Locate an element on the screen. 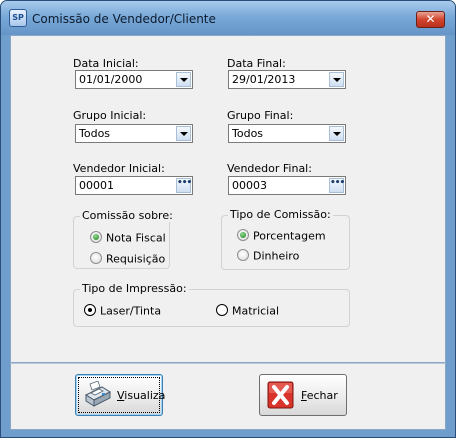 This screenshot has width=456, height=438. grupo-final-label: Grupo Final: is located at coordinates (260, 115).